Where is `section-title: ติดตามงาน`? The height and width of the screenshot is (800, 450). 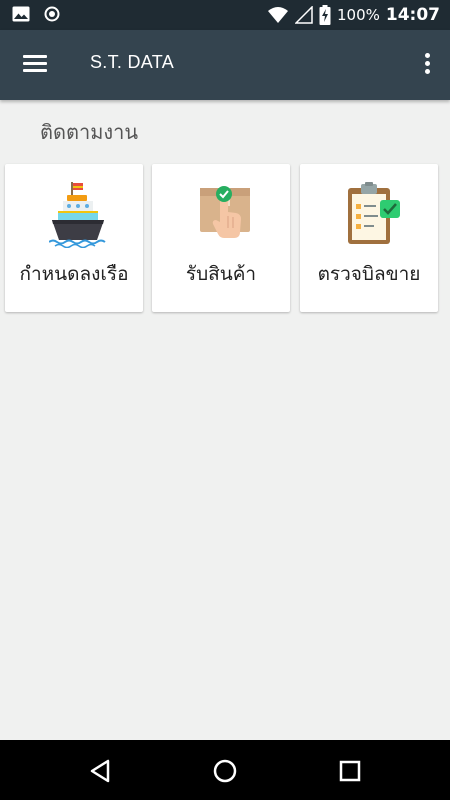 section-title: ติดตามงาน is located at coordinates (89, 132).